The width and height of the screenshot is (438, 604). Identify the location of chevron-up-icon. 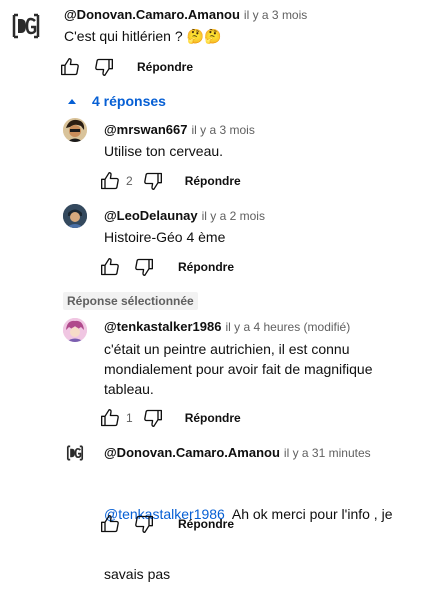
(72, 101).